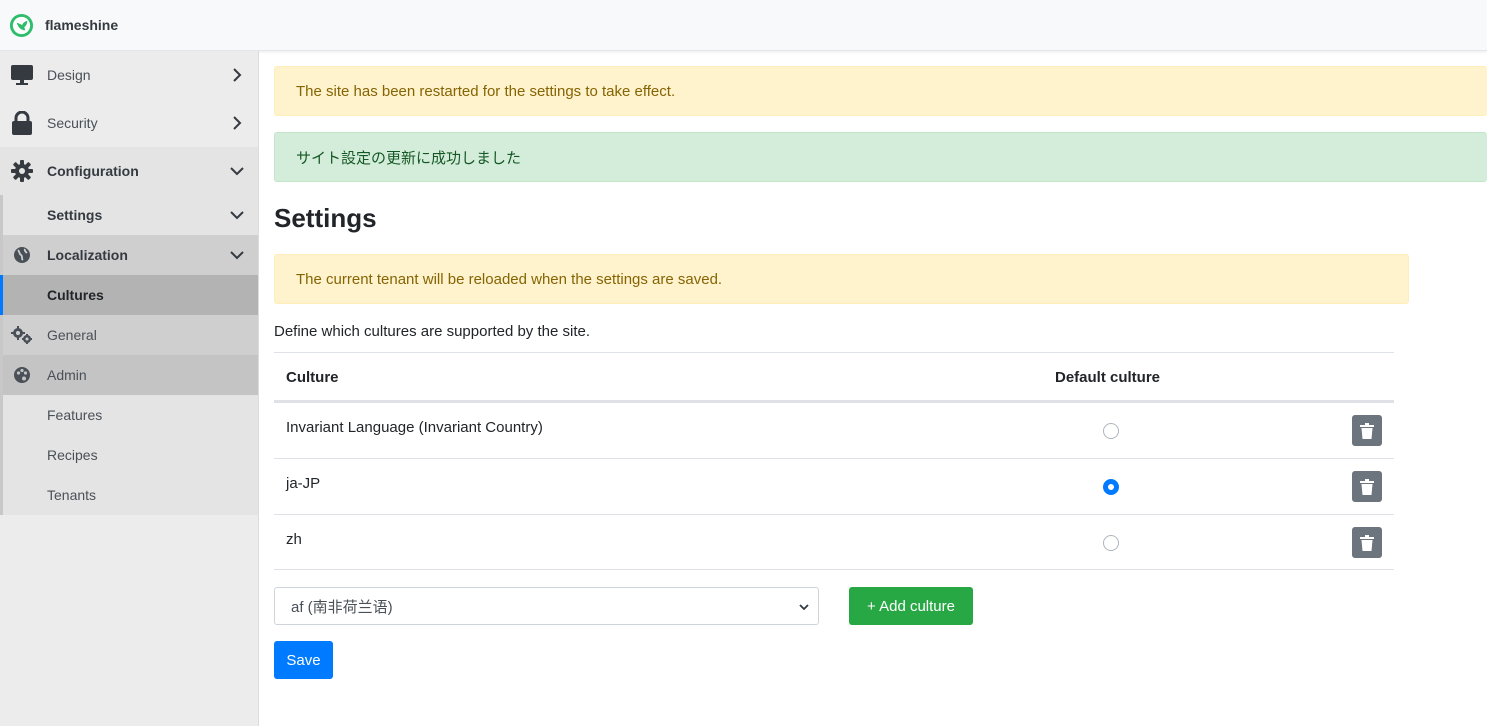 This screenshot has height=726, width=1487. What do you see at coordinates (409, 158) in the screenshot?
I see `success-alert-text: サイト設定の更新に成功しました` at bounding box center [409, 158].